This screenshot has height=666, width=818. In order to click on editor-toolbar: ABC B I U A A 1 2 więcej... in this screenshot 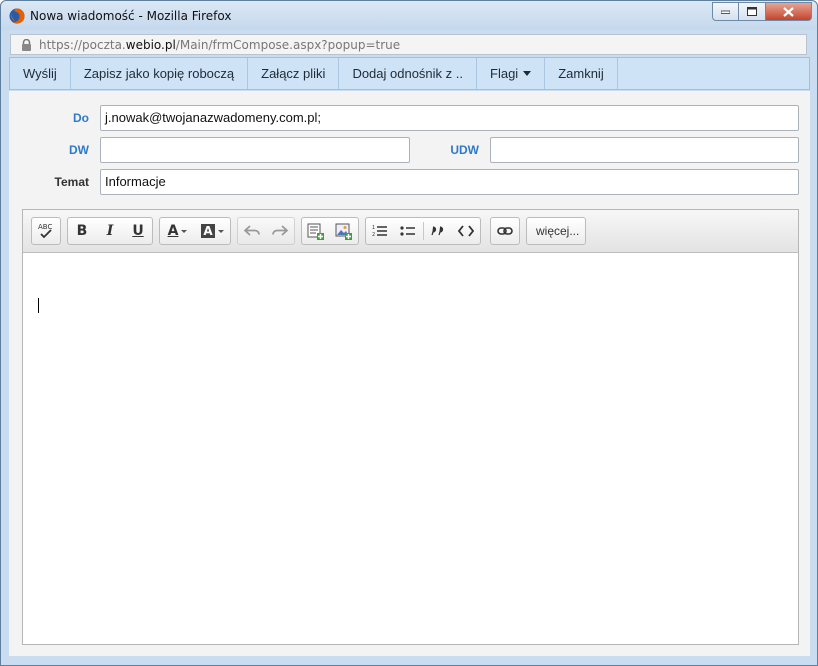, I will do `click(410, 231)`.